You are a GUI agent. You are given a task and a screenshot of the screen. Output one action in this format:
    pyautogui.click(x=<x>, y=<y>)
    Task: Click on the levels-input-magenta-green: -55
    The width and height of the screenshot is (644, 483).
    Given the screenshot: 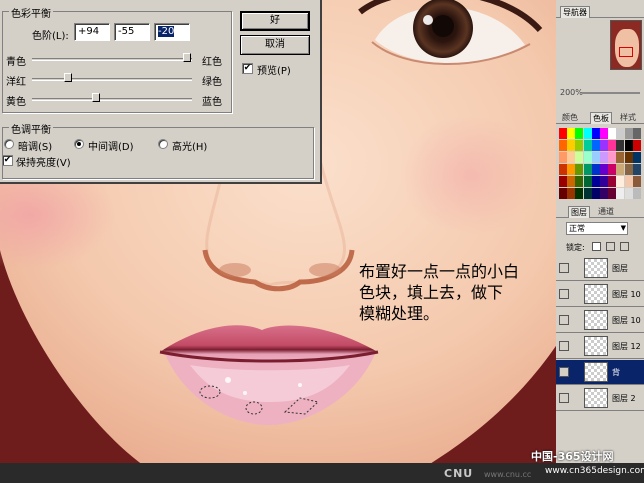 What is the action you would take?
    pyautogui.click(x=132, y=32)
    